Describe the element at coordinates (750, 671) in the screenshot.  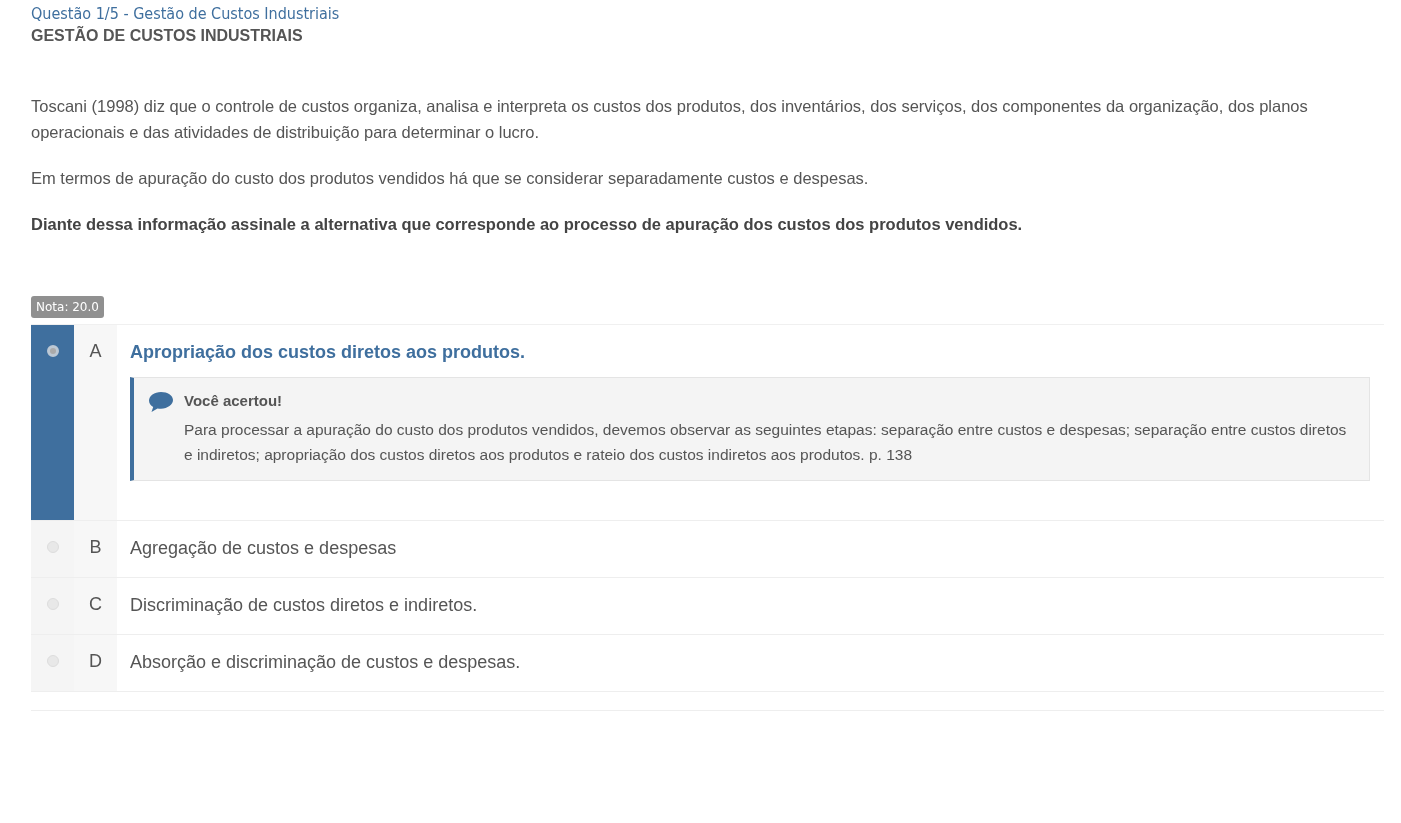
I see `option-text: Absorção e discriminação de custos e despesas.` at that location.